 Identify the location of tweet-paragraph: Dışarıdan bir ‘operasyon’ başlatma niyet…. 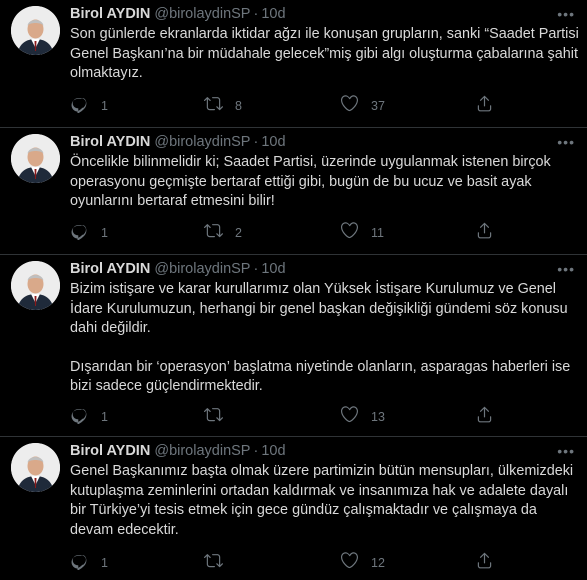
(320, 376).